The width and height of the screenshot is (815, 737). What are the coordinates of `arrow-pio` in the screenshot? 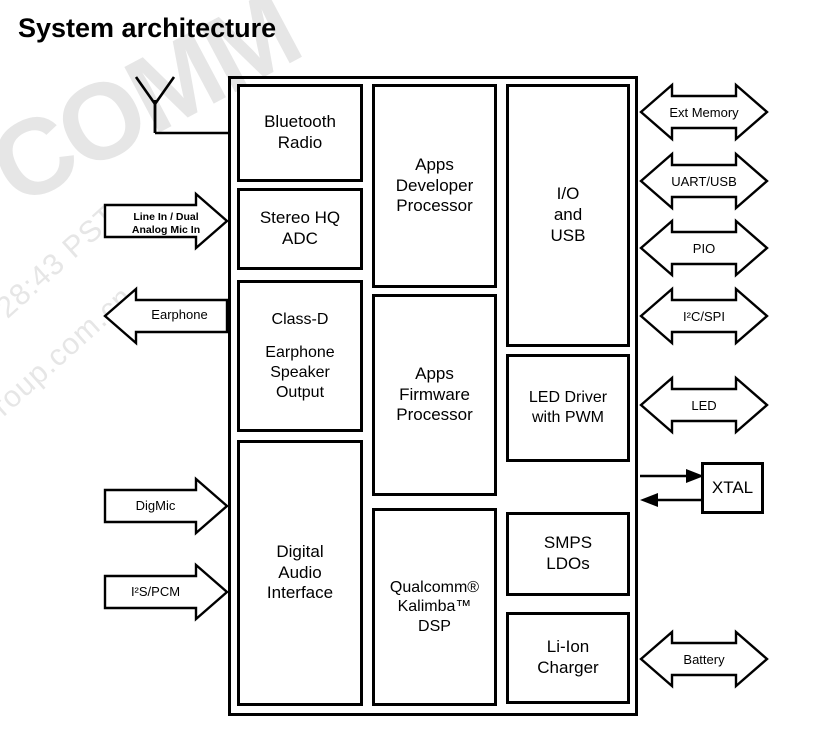 It's located at (704, 248).